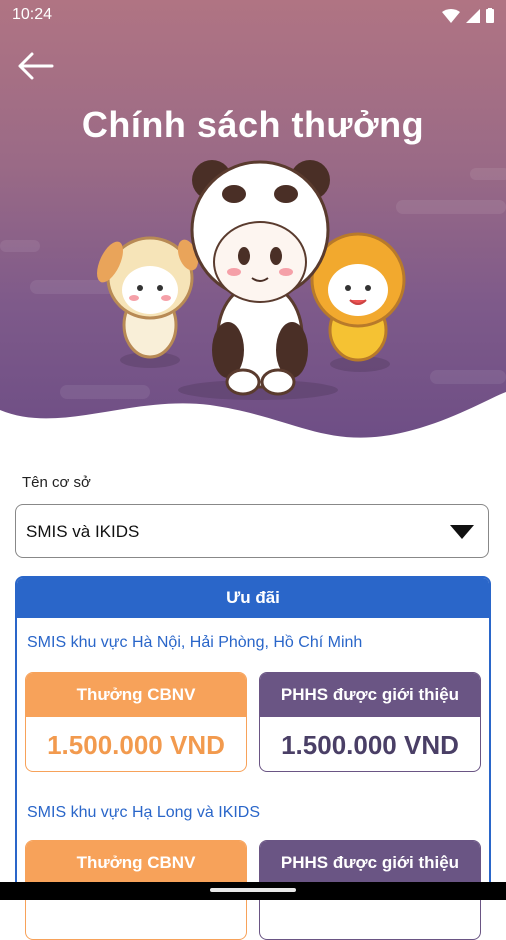  What do you see at coordinates (252, 531) in the screenshot?
I see `facility-select: SMIS và IKIDS` at bounding box center [252, 531].